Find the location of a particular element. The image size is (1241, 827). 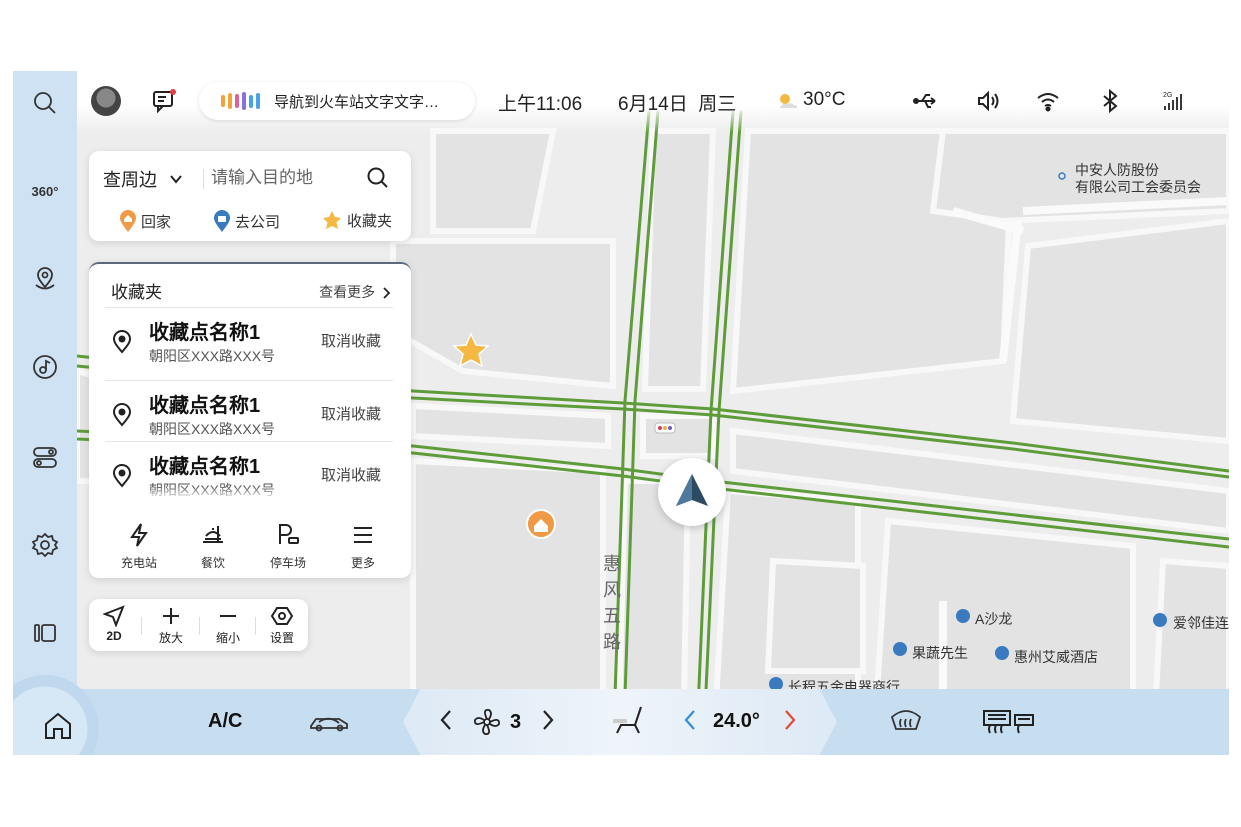

category-food: 餐饮 is located at coordinates (213, 546).